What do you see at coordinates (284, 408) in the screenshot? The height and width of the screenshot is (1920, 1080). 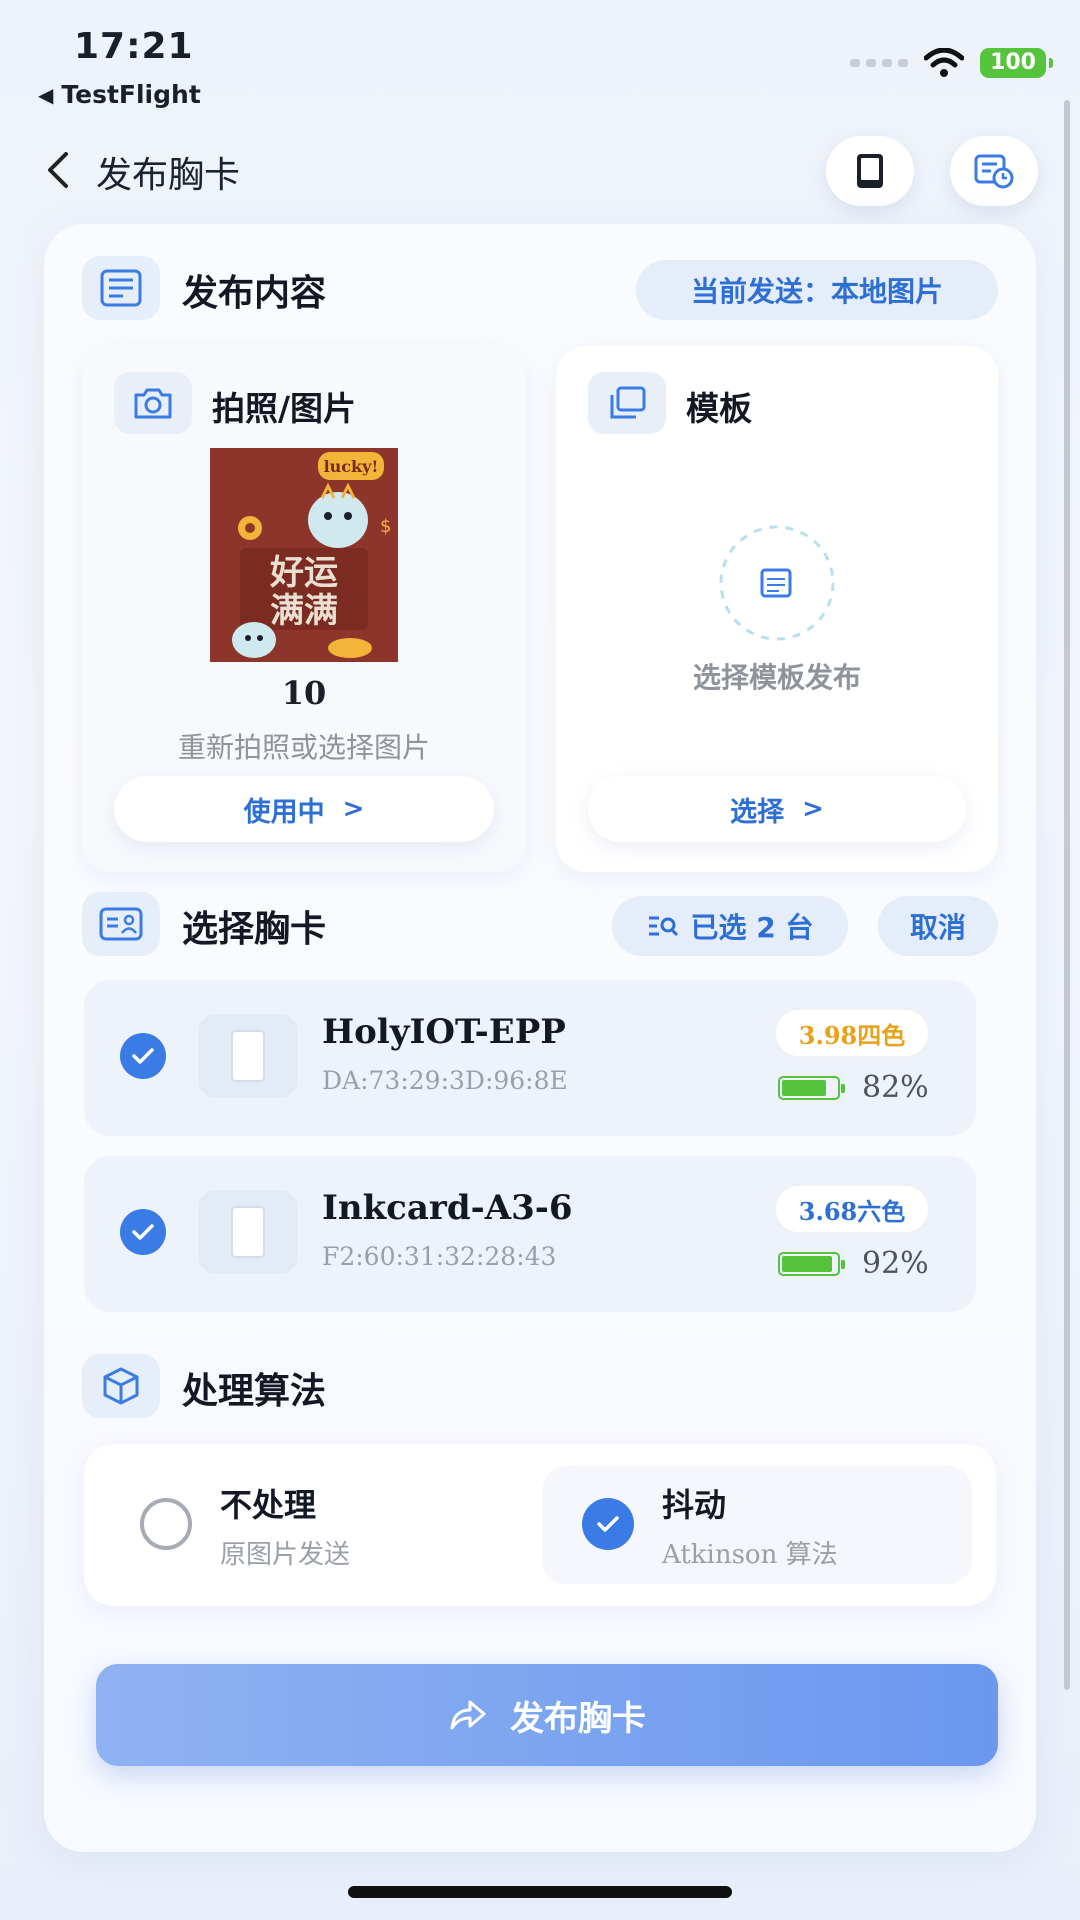 I see `photo-card-title: 拍照/图片` at bounding box center [284, 408].